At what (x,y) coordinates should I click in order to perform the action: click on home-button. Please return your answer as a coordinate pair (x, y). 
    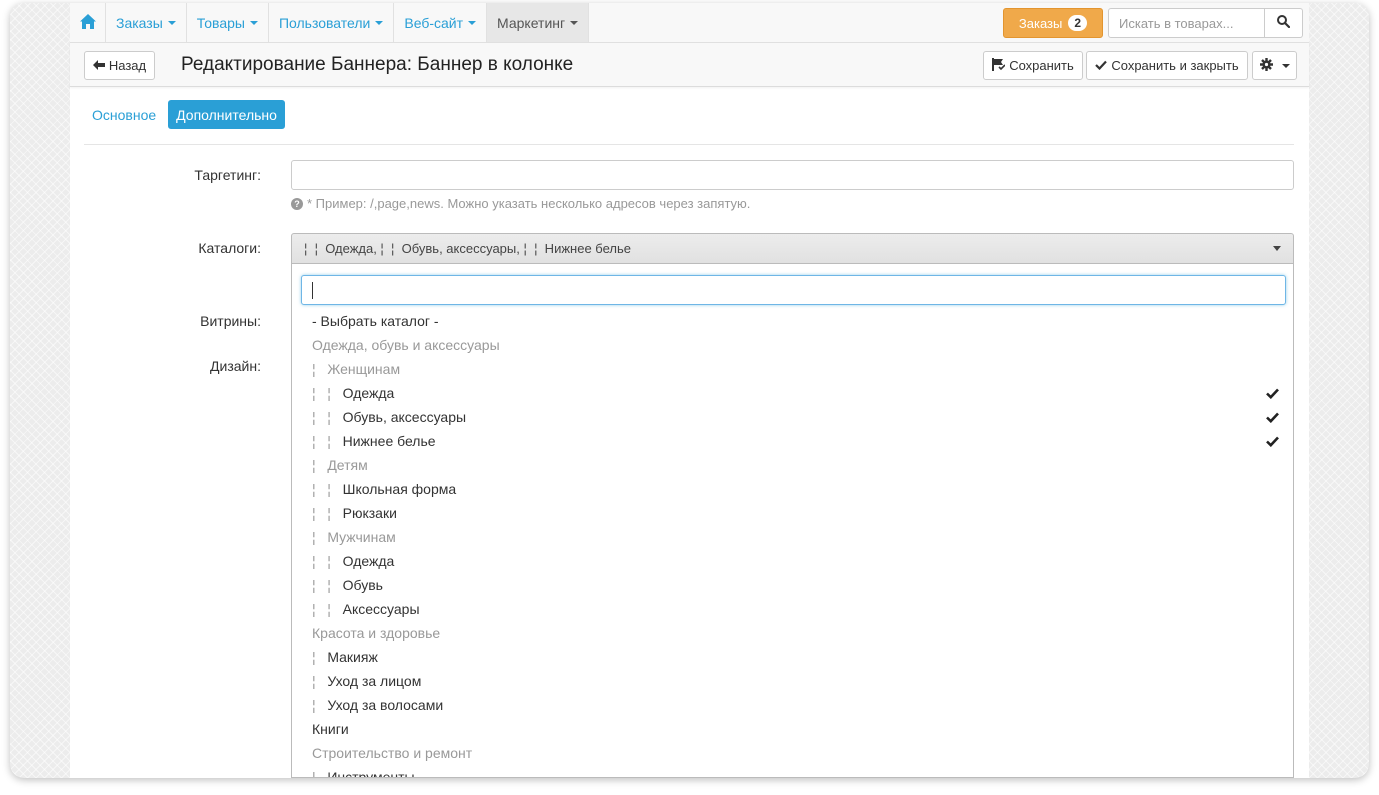
    Looking at the image, I should click on (88, 22).